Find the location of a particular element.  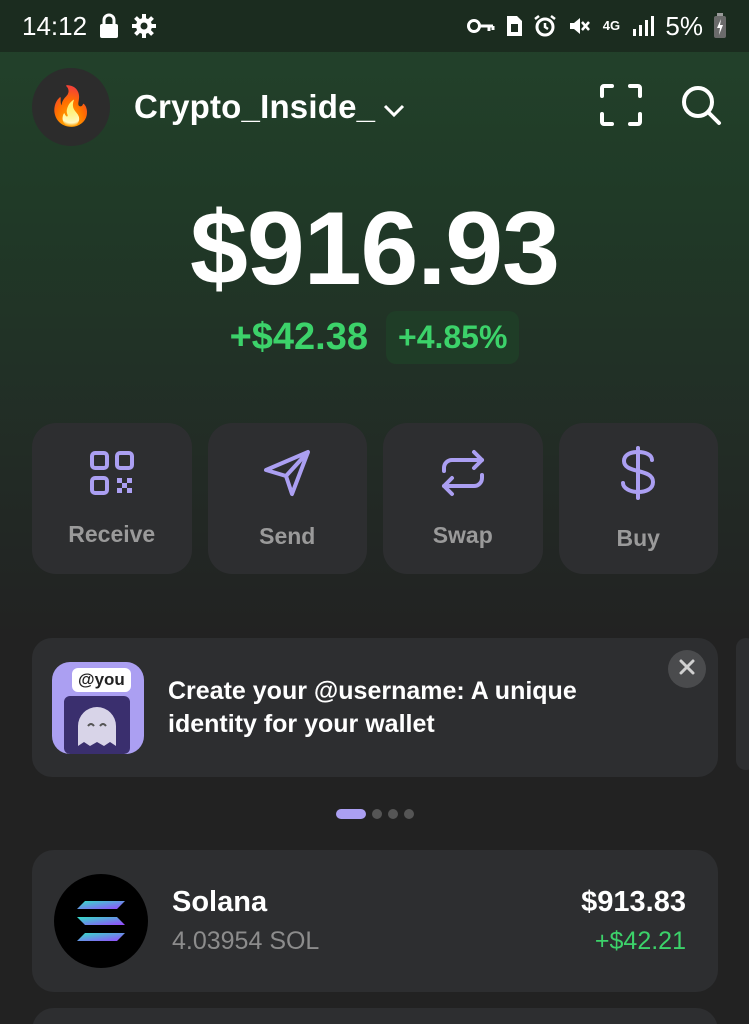

qr-code-icon is located at coordinates (112, 475).